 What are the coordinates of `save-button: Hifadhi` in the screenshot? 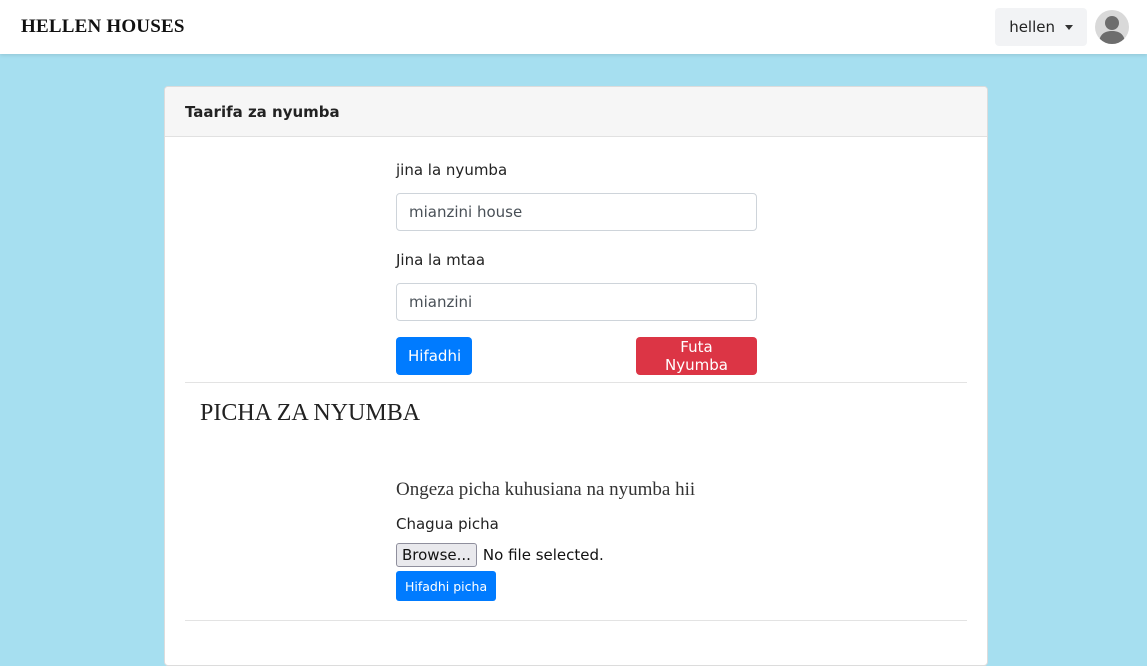 It's located at (434, 356).